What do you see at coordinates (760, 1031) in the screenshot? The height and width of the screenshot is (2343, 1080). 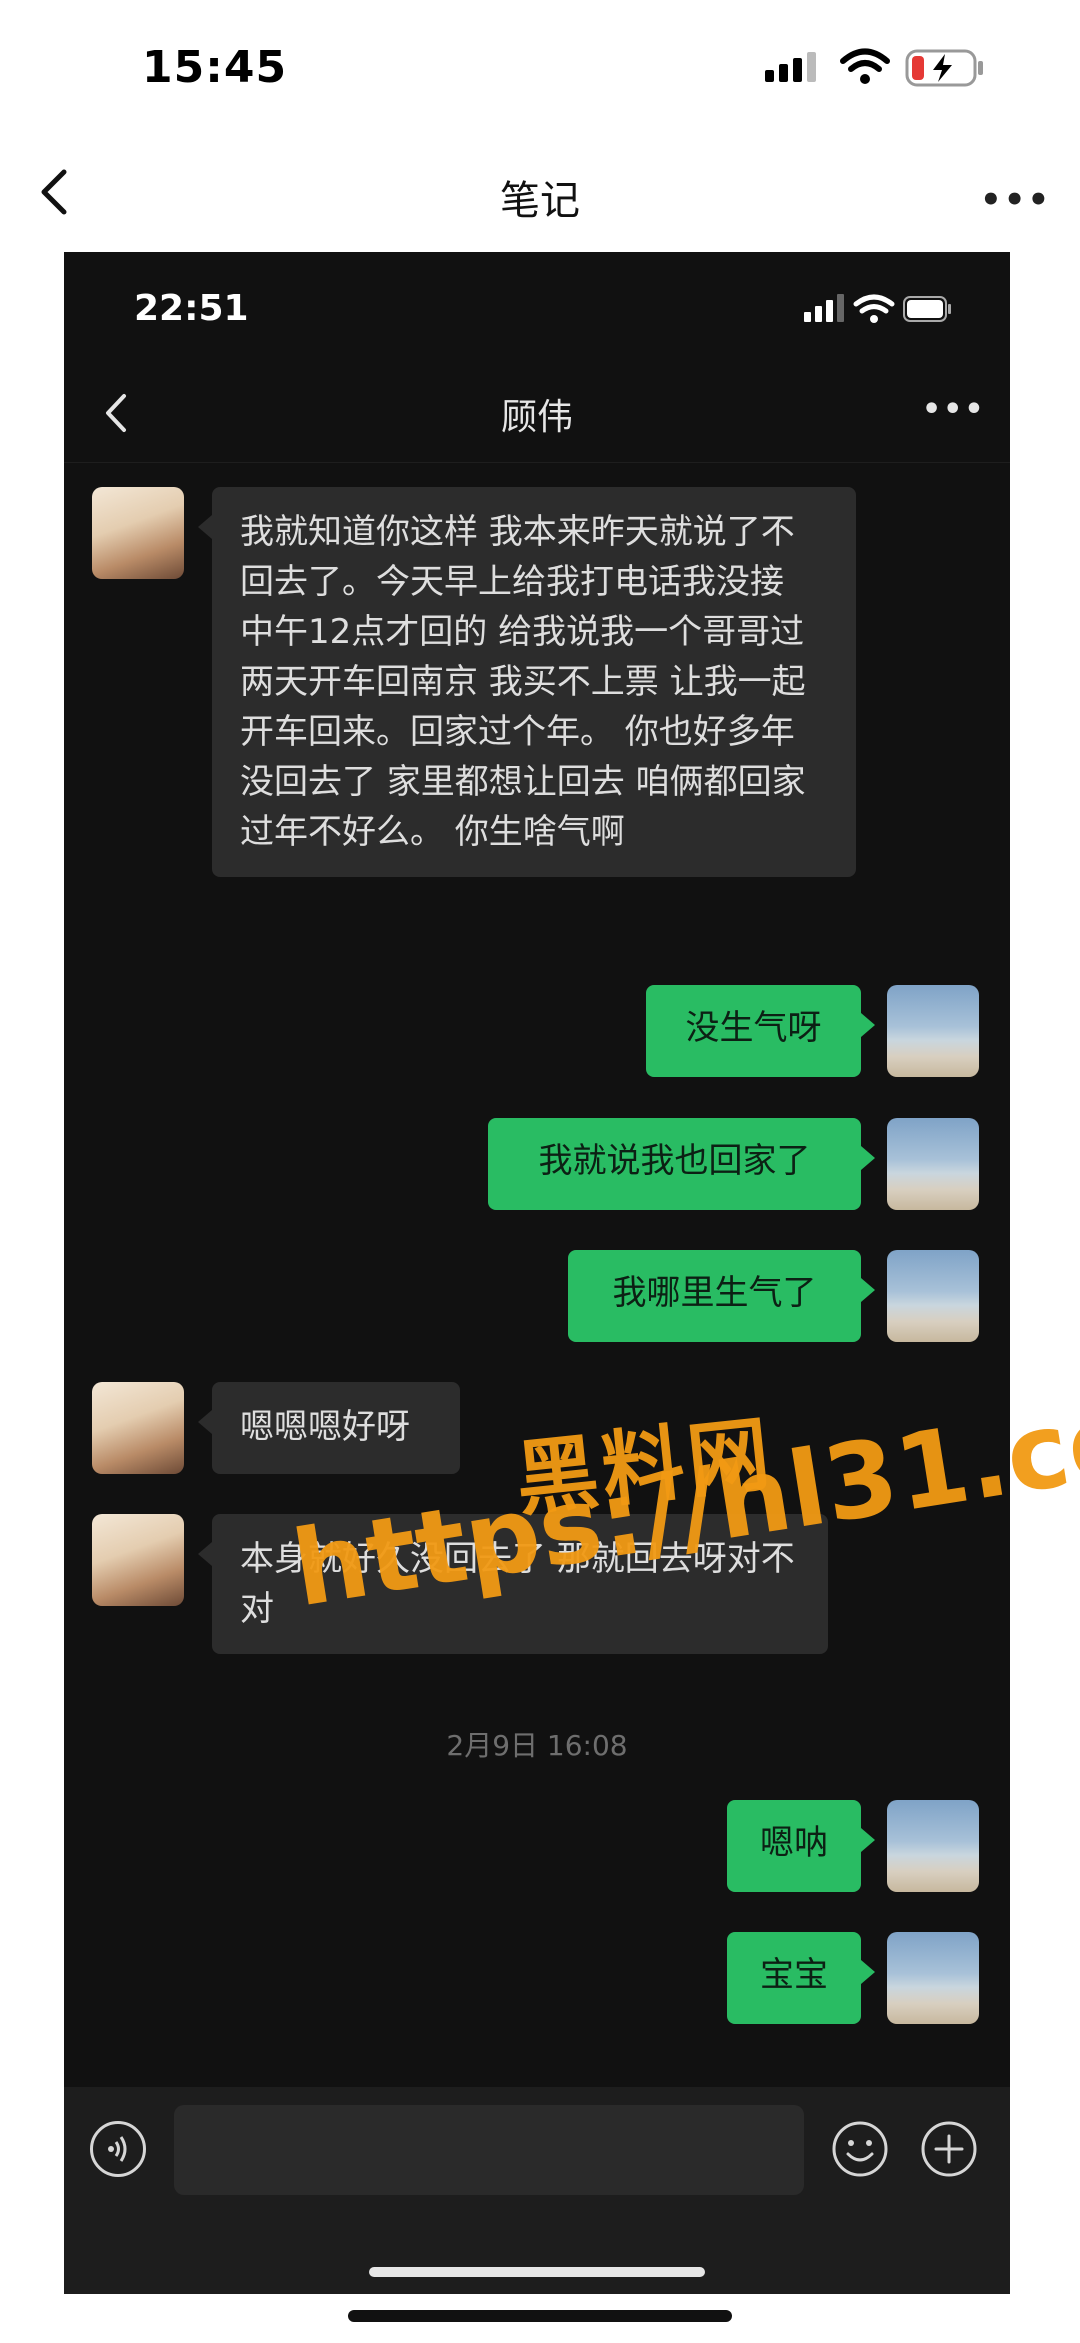 I see `message-bubble-outgoing: 没生气呀` at bounding box center [760, 1031].